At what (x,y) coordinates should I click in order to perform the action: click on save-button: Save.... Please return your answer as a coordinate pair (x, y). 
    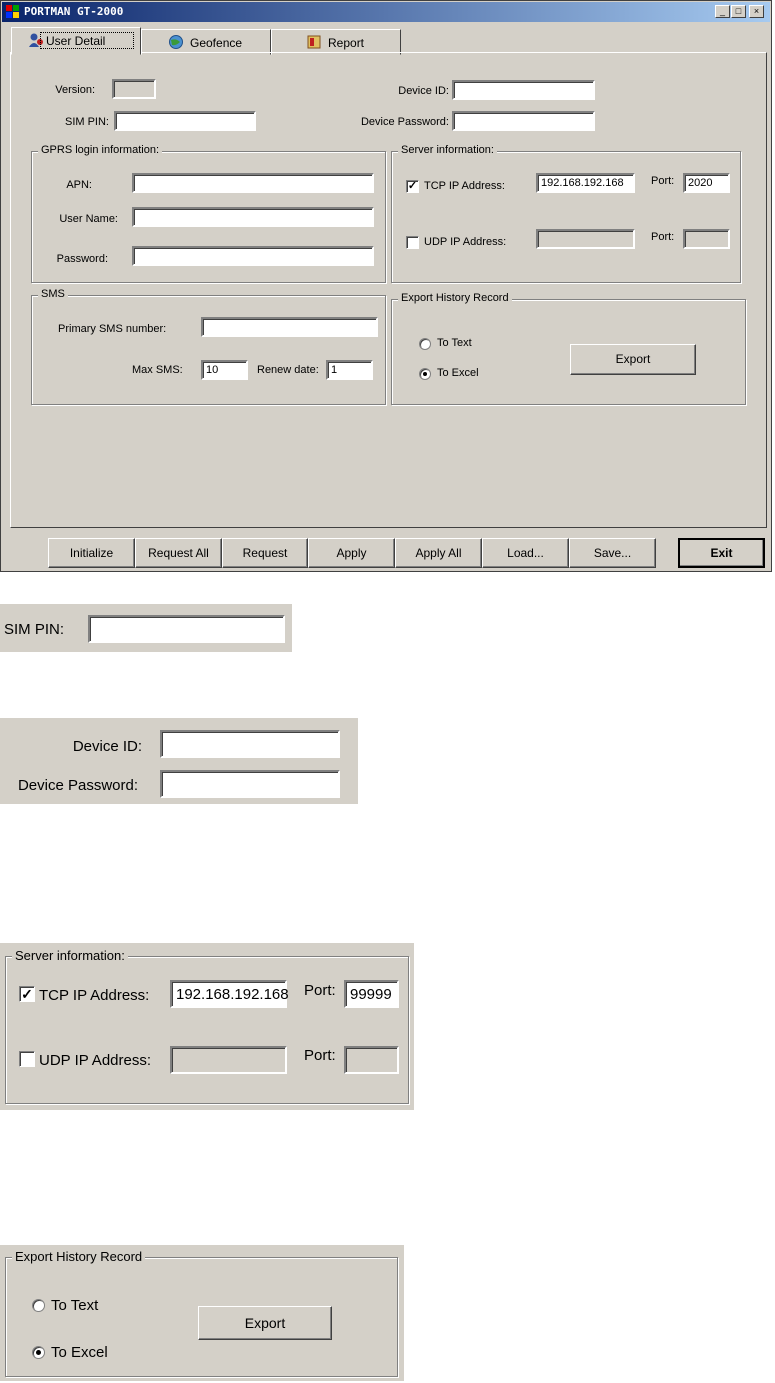
    Looking at the image, I should click on (612, 553).